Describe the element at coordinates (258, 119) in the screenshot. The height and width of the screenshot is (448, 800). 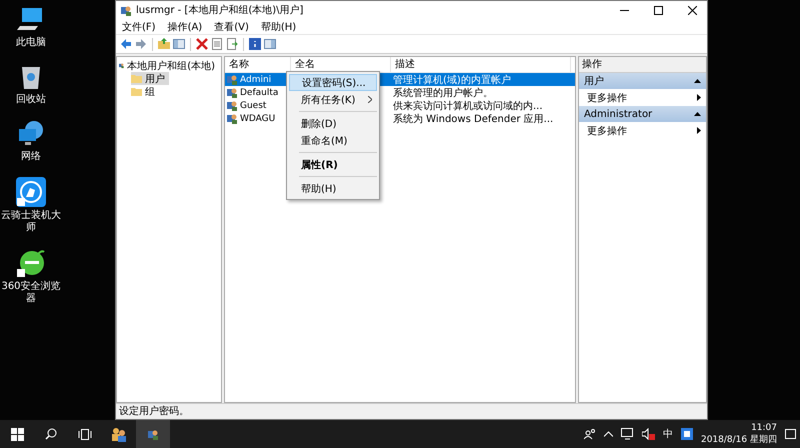
I see `table-cell: WDAGU` at that location.